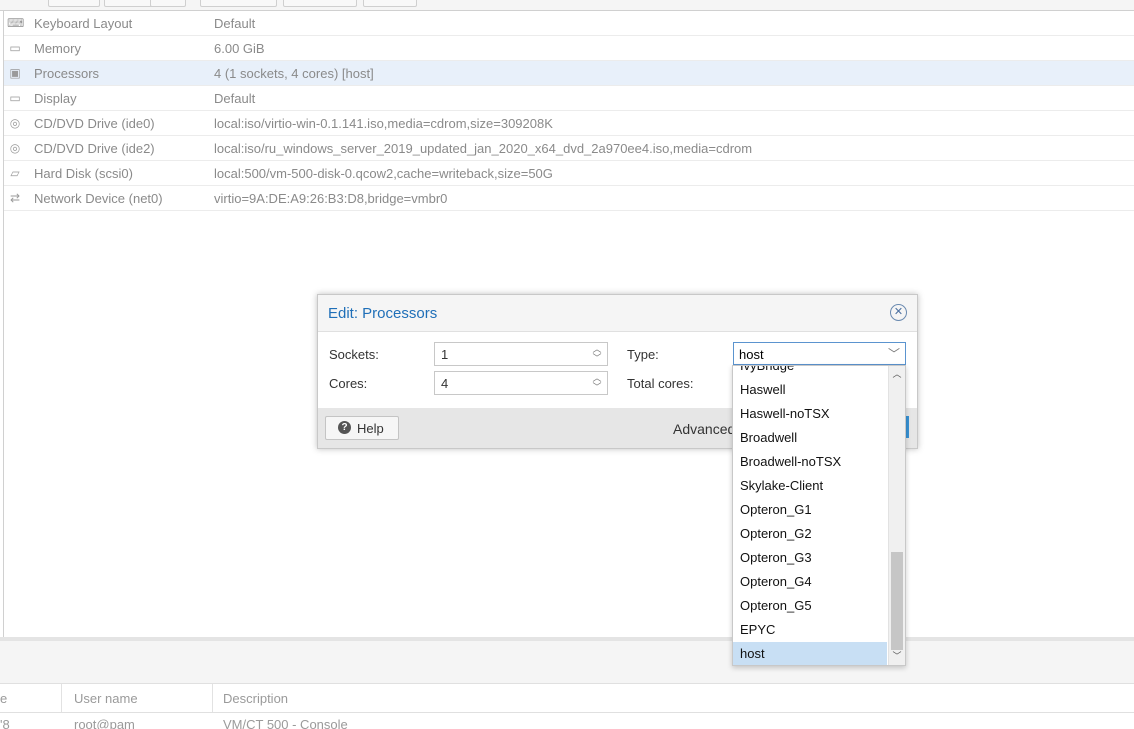 This screenshot has height=729, width=1134. I want to click on column-header-user: User name, so click(106, 698).